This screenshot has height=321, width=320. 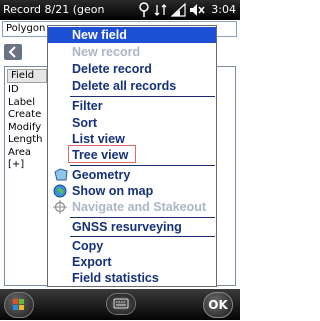 What do you see at coordinates (132, 69) in the screenshot?
I see `menu-item-delete-record: Delete record` at bounding box center [132, 69].